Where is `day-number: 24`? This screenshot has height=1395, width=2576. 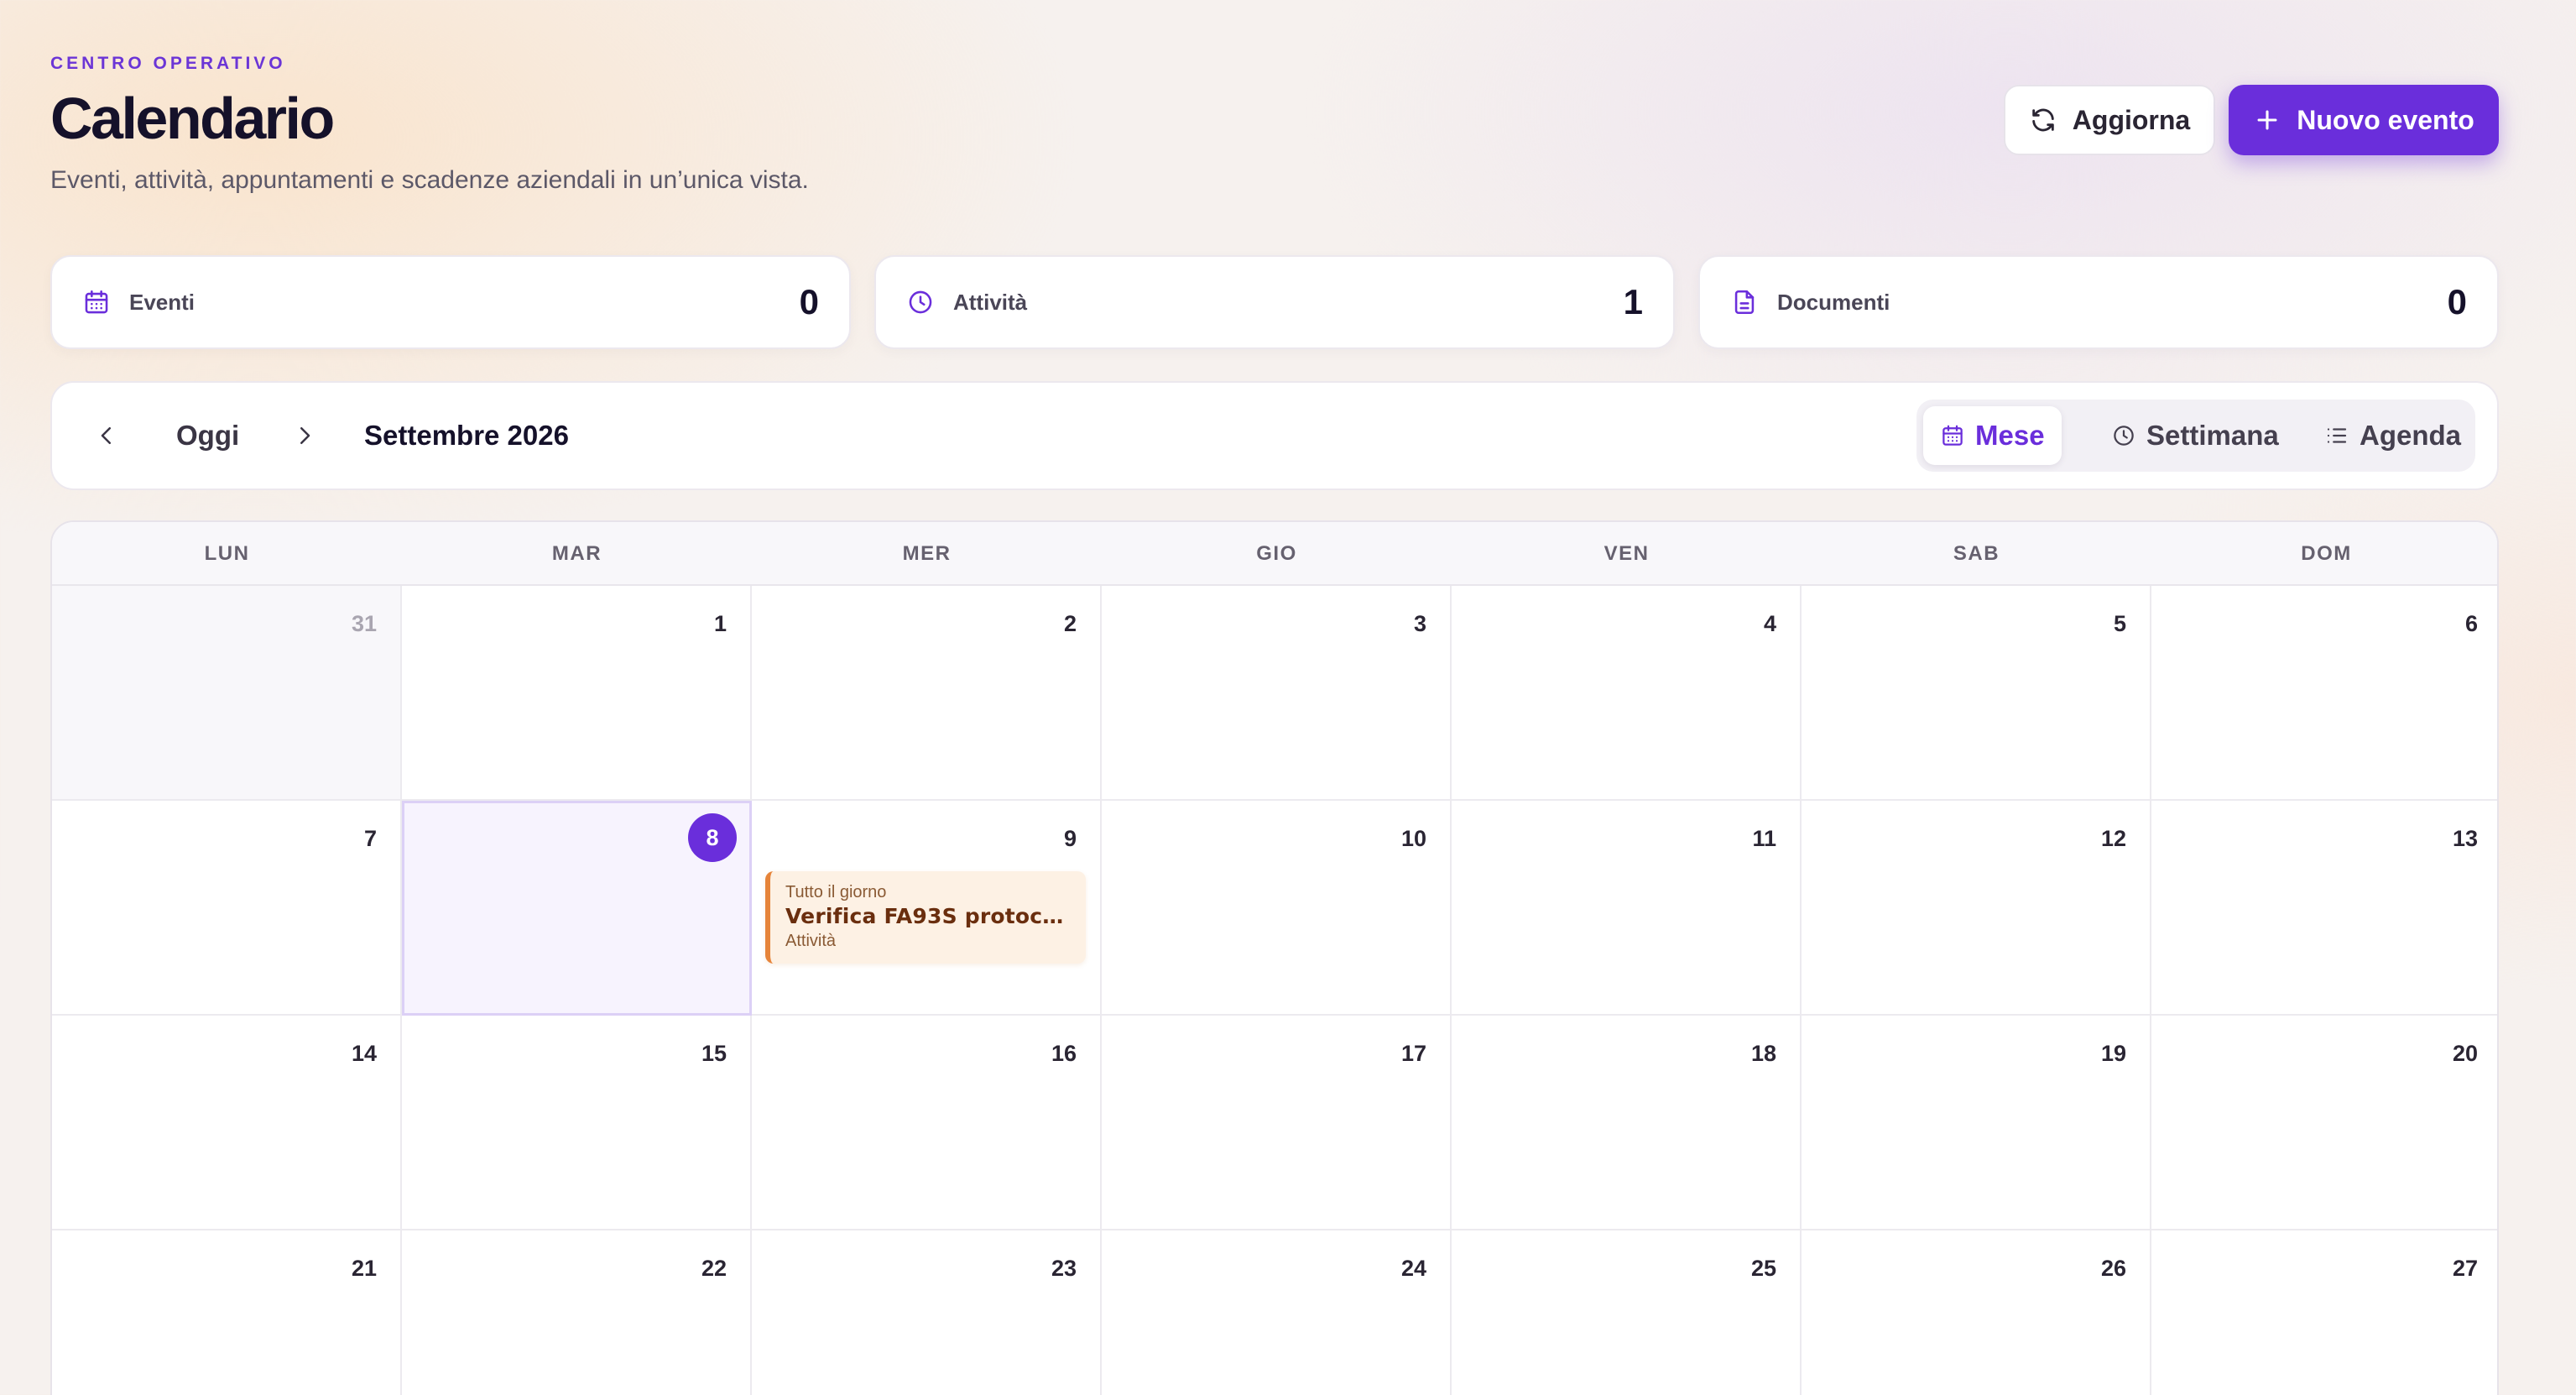
day-number: 24 is located at coordinates (1413, 1268).